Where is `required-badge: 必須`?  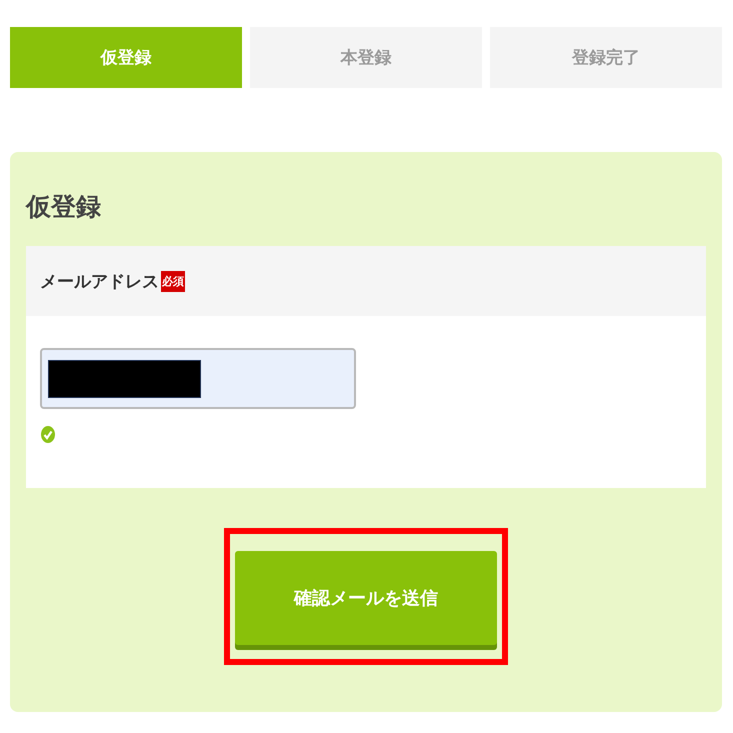 required-badge: 必須 is located at coordinates (173, 281).